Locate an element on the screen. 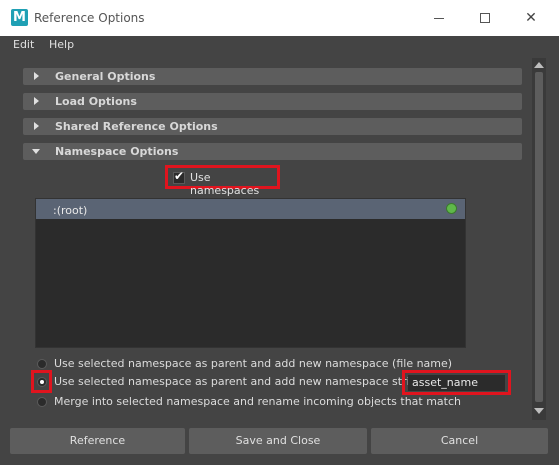 This screenshot has width=559, height=465. minimize-button is located at coordinates (439, 18).